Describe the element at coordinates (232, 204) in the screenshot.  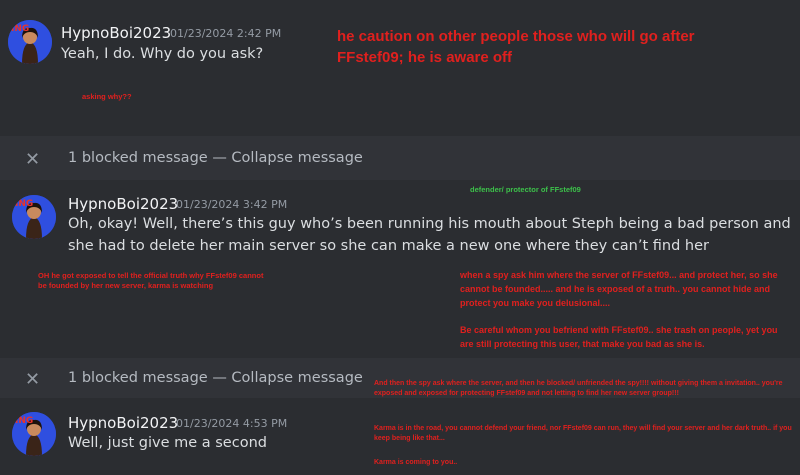
I see `message-timestamp: 01/23/2024 3:42 PM` at that location.